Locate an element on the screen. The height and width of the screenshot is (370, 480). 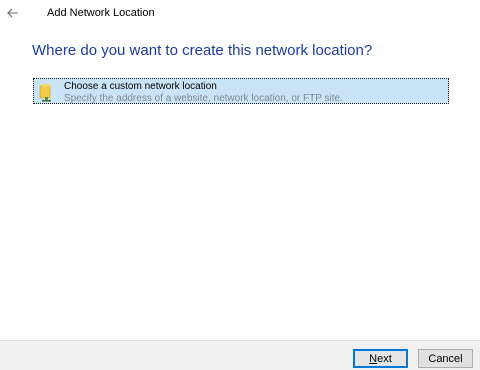
back-arrow-icon is located at coordinates (12, 13).